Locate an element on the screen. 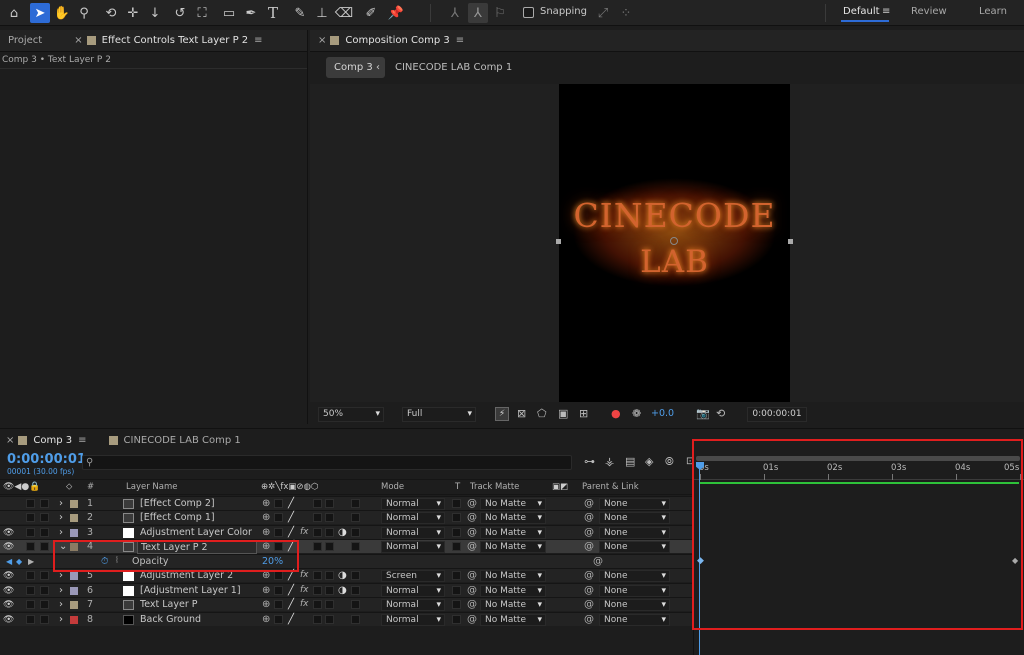  hand-tool-icon: ✋ is located at coordinates (62, 13).